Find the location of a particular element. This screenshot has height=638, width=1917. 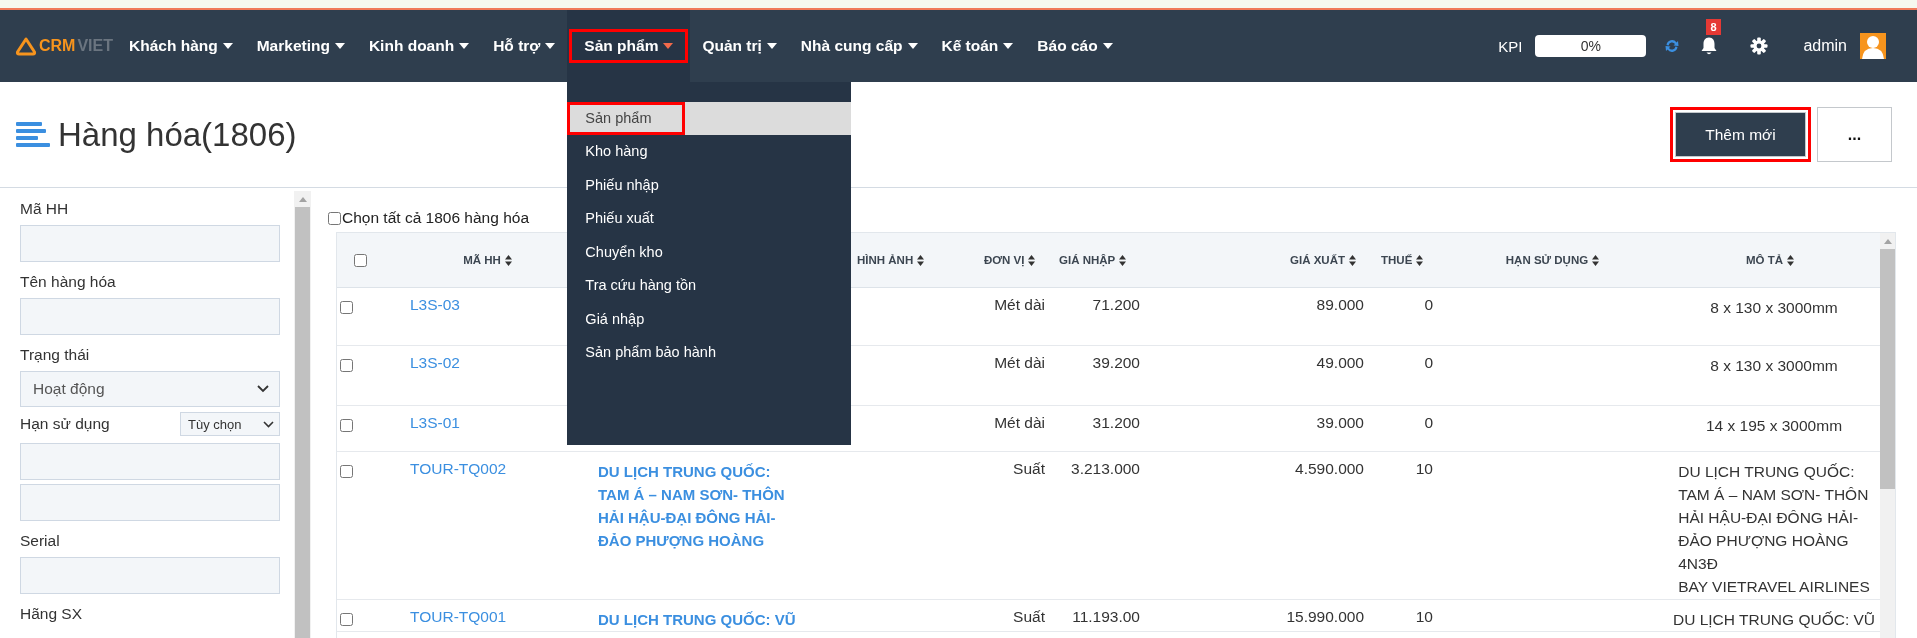

filter-label: Hạn sử dụng is located at coordinates (65, 424).